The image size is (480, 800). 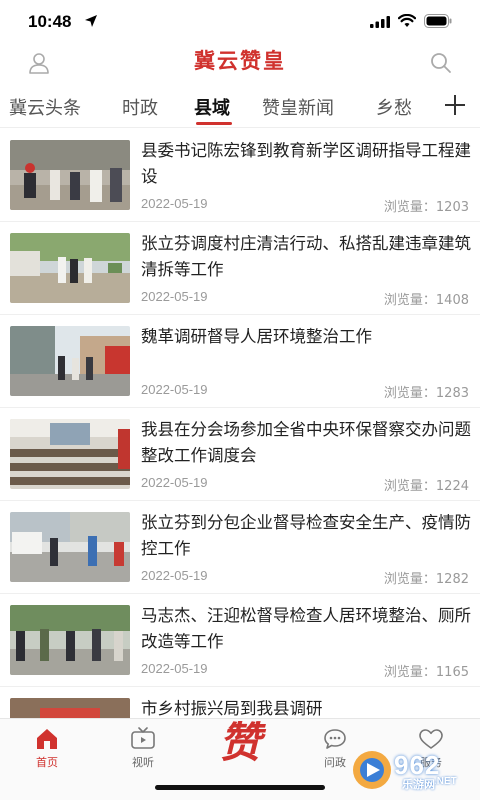 I want to click on nav-video: 视听, so click(x=143, y=748).